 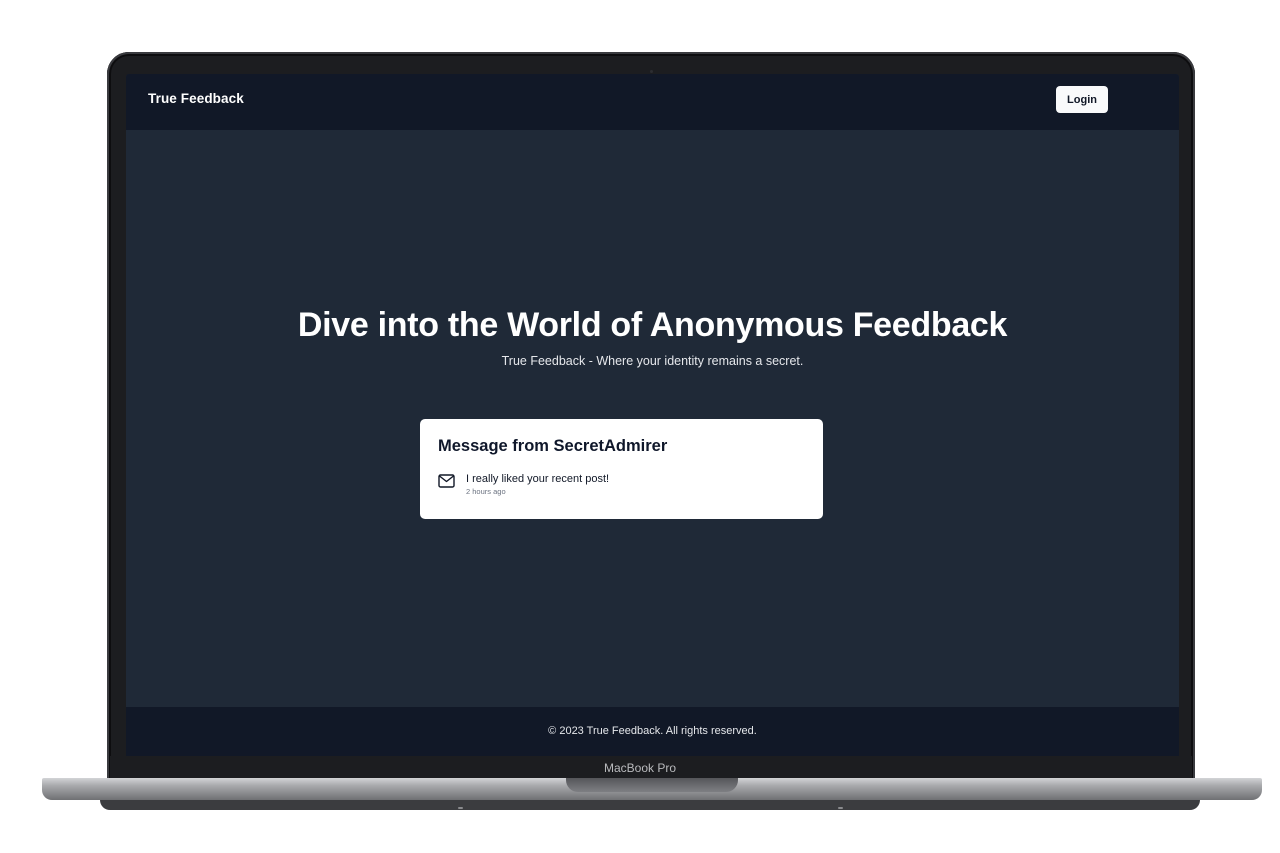 I want to click on message-body: I really liked your recent post!, so click(x=538, y=479).